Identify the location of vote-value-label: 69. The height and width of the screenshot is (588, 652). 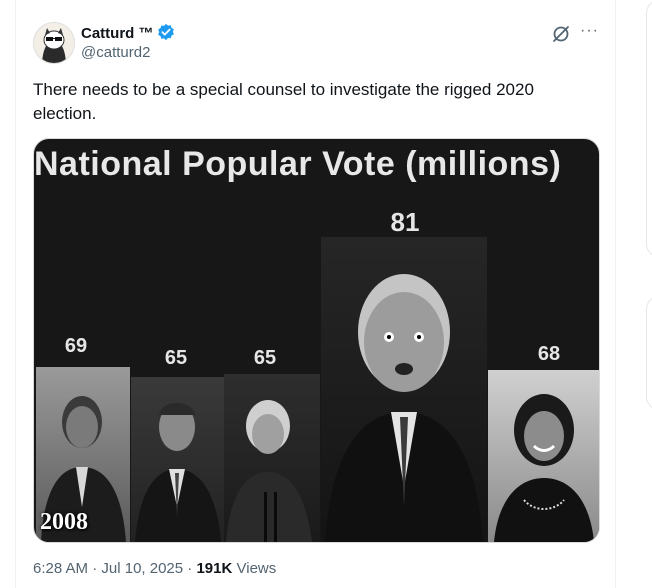
(76, 346).